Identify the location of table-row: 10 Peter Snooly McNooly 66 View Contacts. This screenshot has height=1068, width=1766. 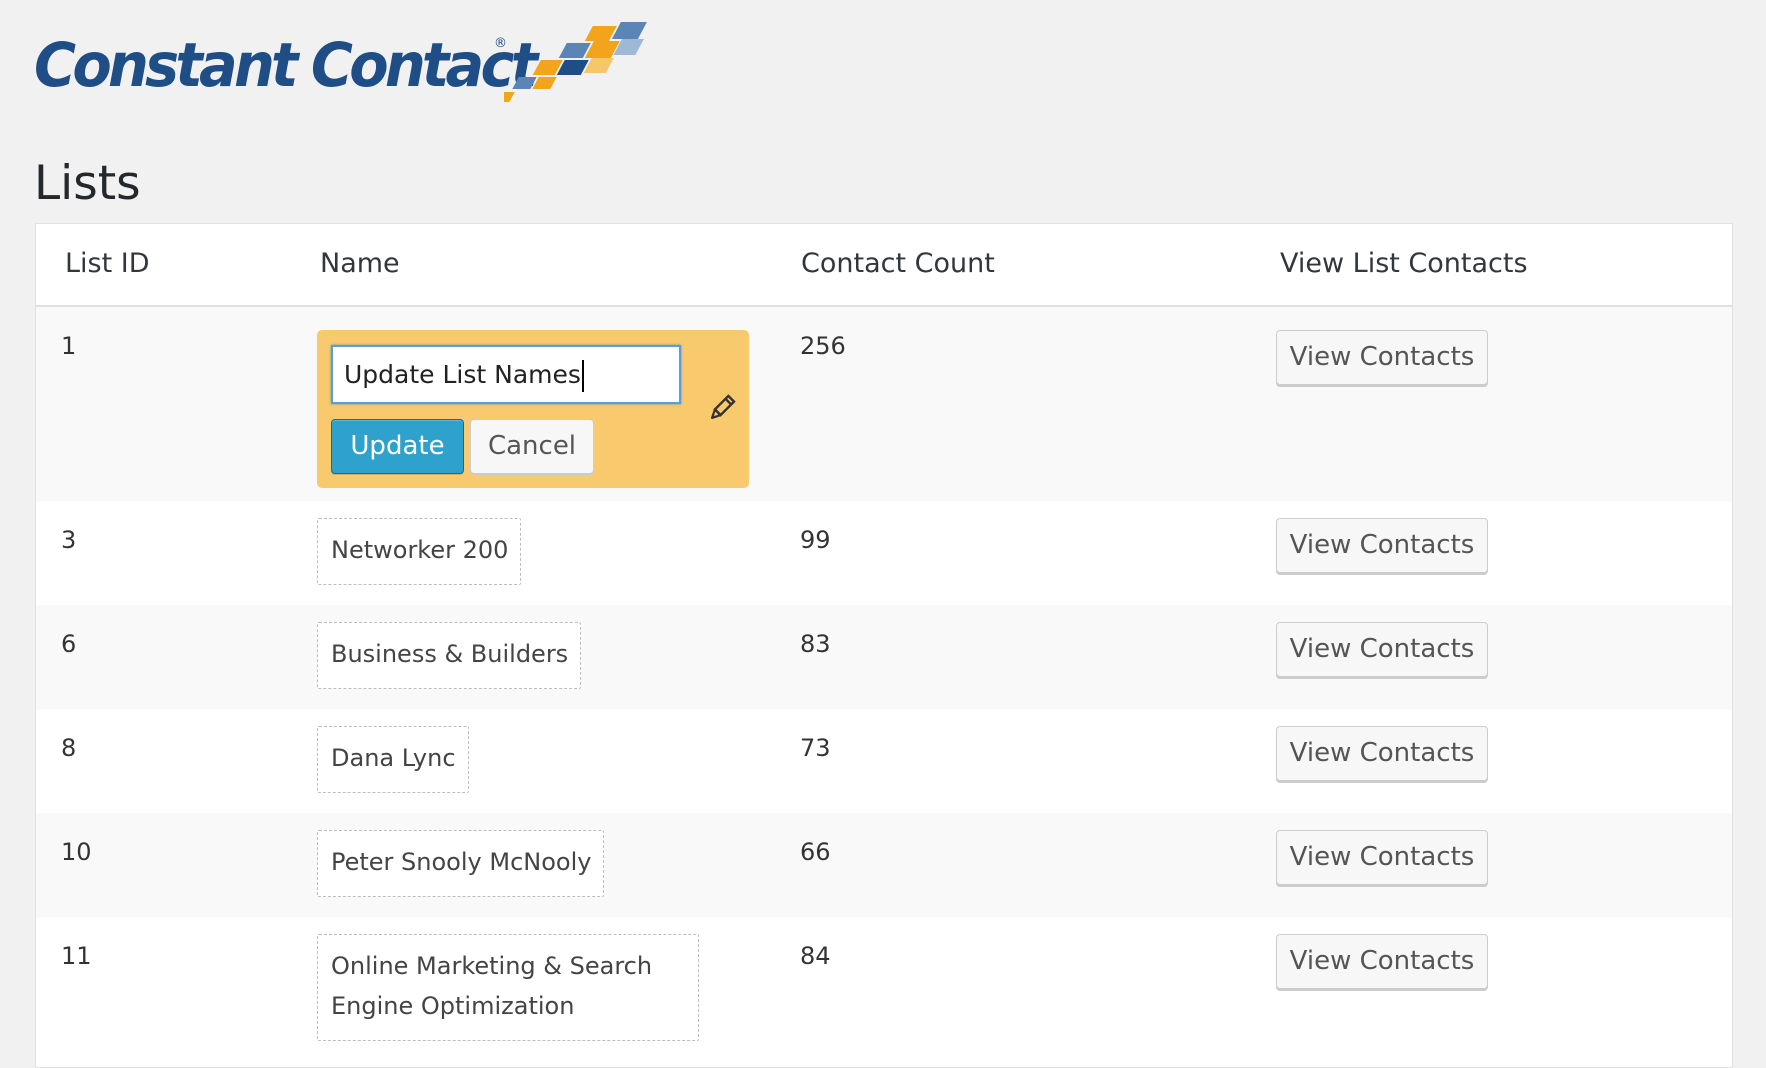
(884, 865).